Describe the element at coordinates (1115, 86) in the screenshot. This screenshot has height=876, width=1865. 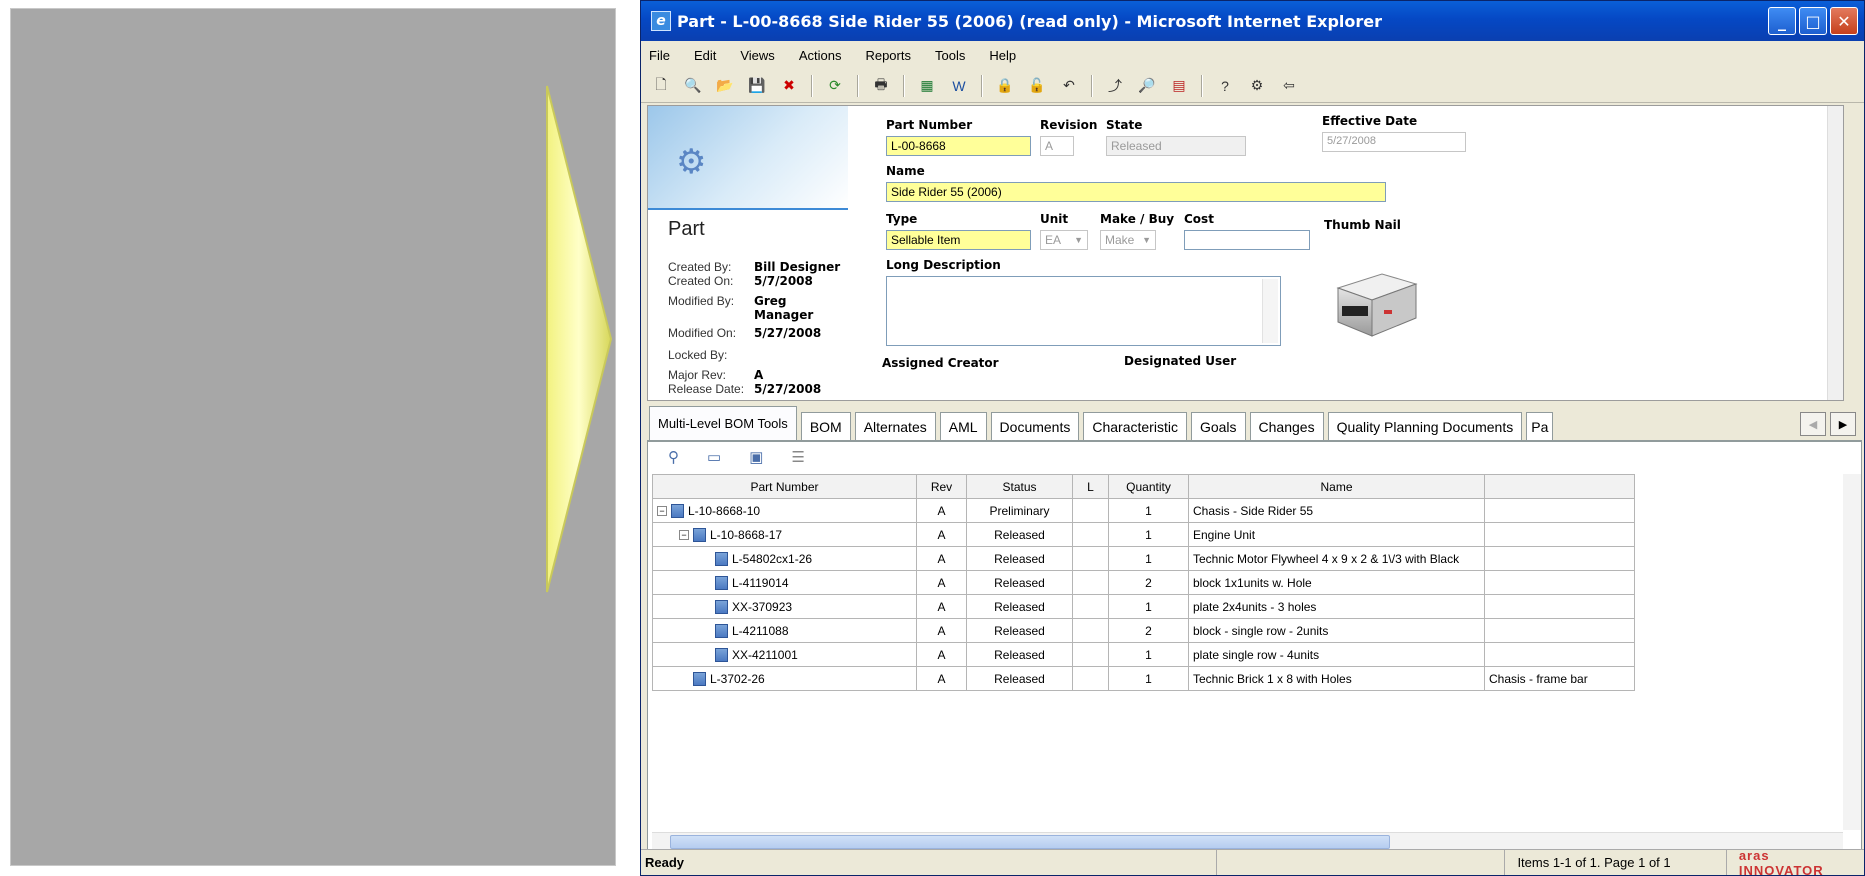
I see `promote-icon: ⤴` at that location.